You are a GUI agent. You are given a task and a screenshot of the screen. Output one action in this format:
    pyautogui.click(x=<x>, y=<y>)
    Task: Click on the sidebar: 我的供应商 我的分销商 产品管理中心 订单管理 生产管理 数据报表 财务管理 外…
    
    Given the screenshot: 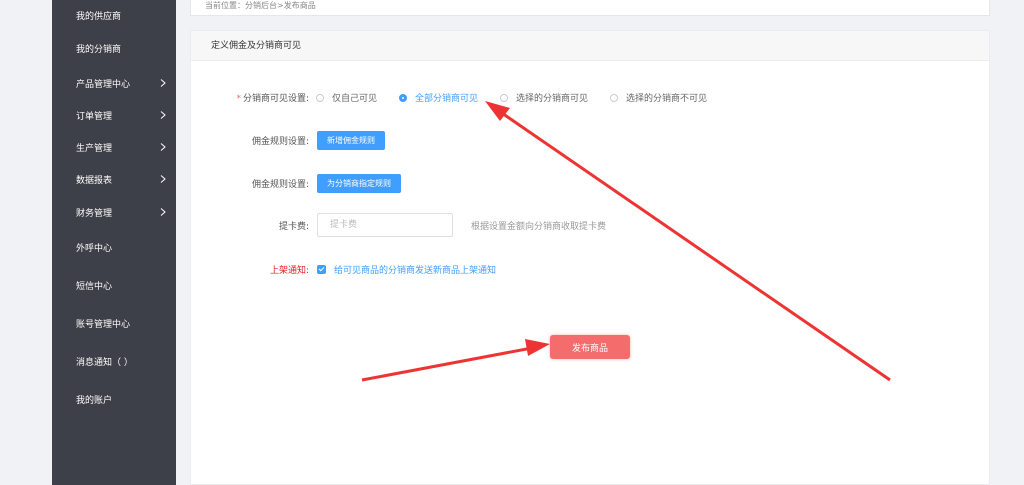 What is the action you would take?
    pyautogui.click(x=114, y=242)
    